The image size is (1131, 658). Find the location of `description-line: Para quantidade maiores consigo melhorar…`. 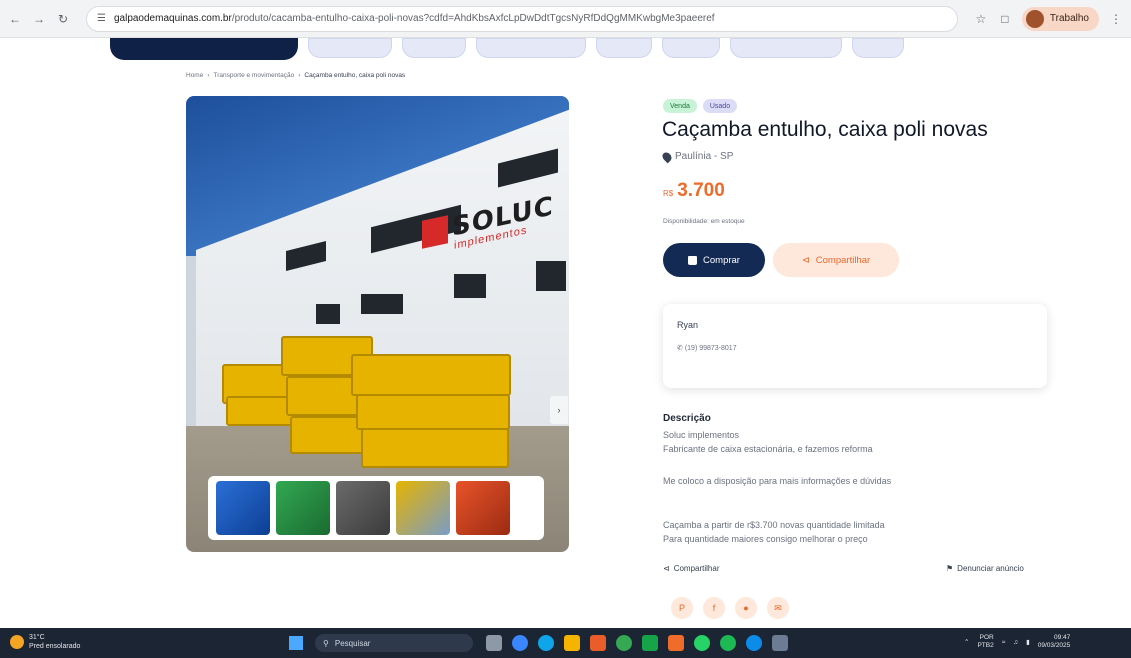

description-line: Para quantidade maiores consigo melhorar… is located at coordinates (765, 539).